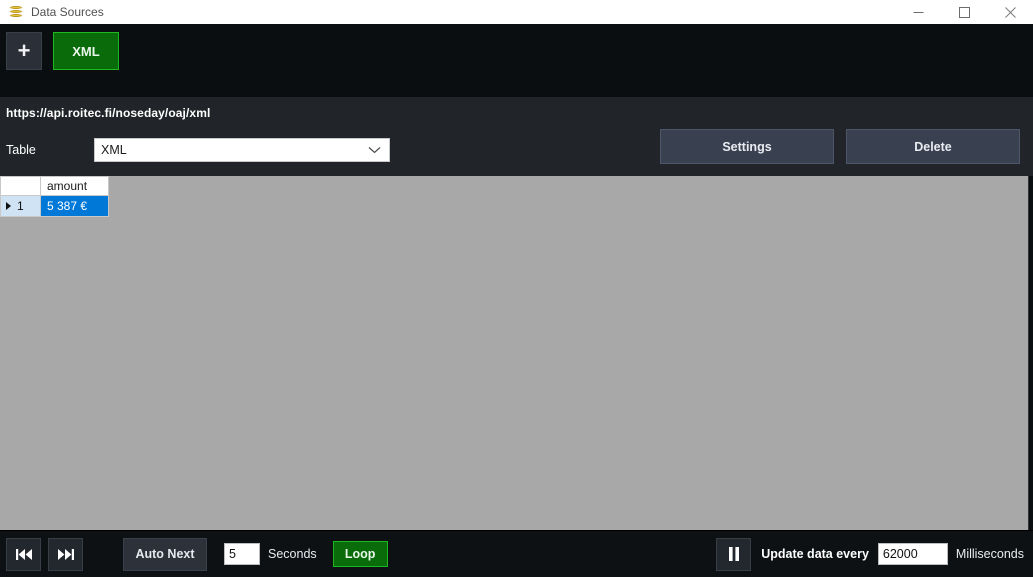 The image size is (1033, 577). I want to click on milliseconds-label: Milliseconds, so click(989, 554).